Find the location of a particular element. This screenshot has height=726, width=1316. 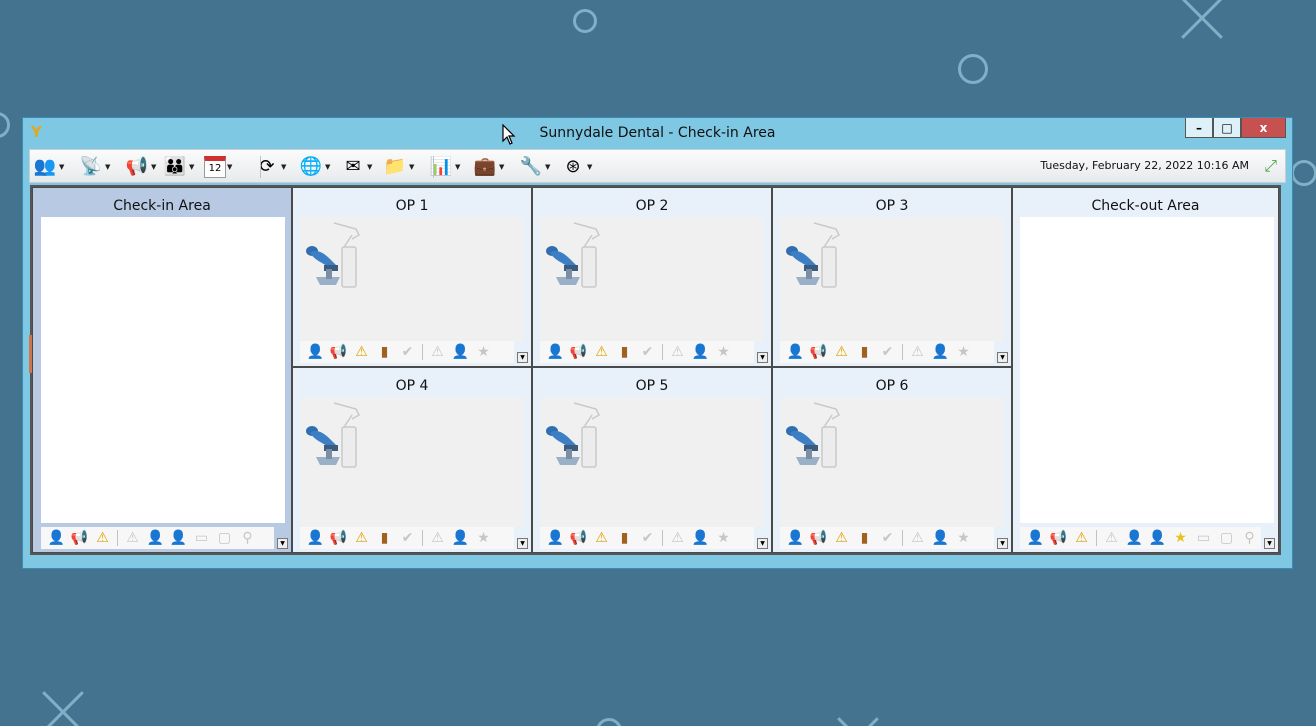

checkin-dropdown-button: ▼ is located at coordinates (282, 543).